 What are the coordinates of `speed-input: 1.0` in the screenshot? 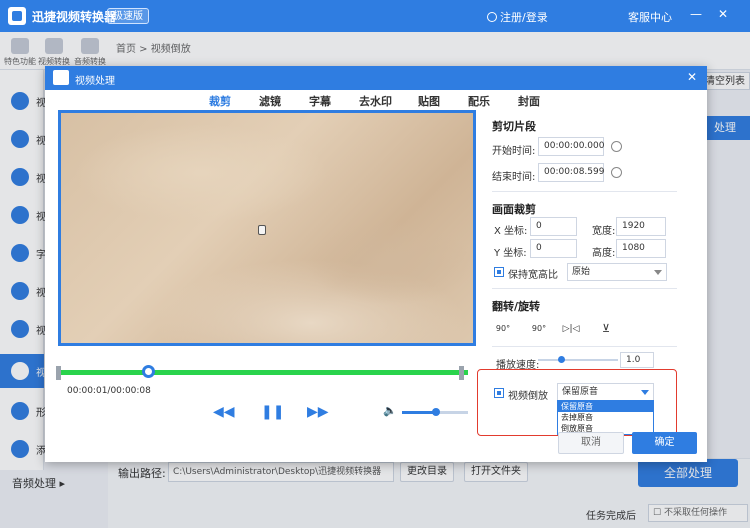 It's located at (637, 360).